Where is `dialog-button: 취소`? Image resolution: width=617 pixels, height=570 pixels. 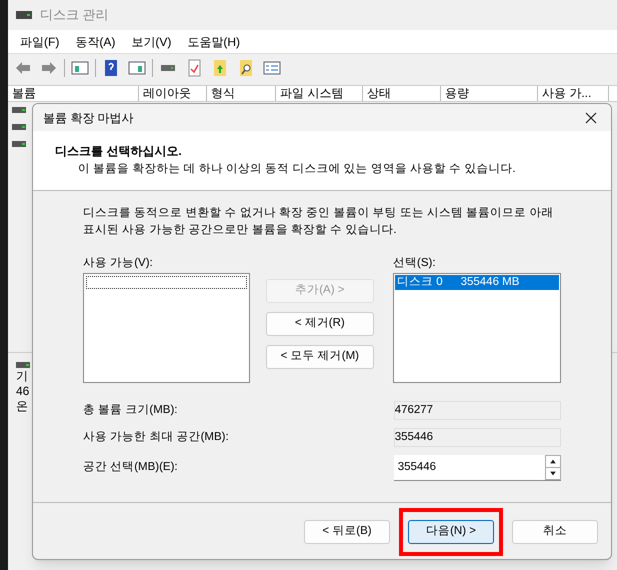
dialog-button: 취소 is located at coordinates (555, 532).